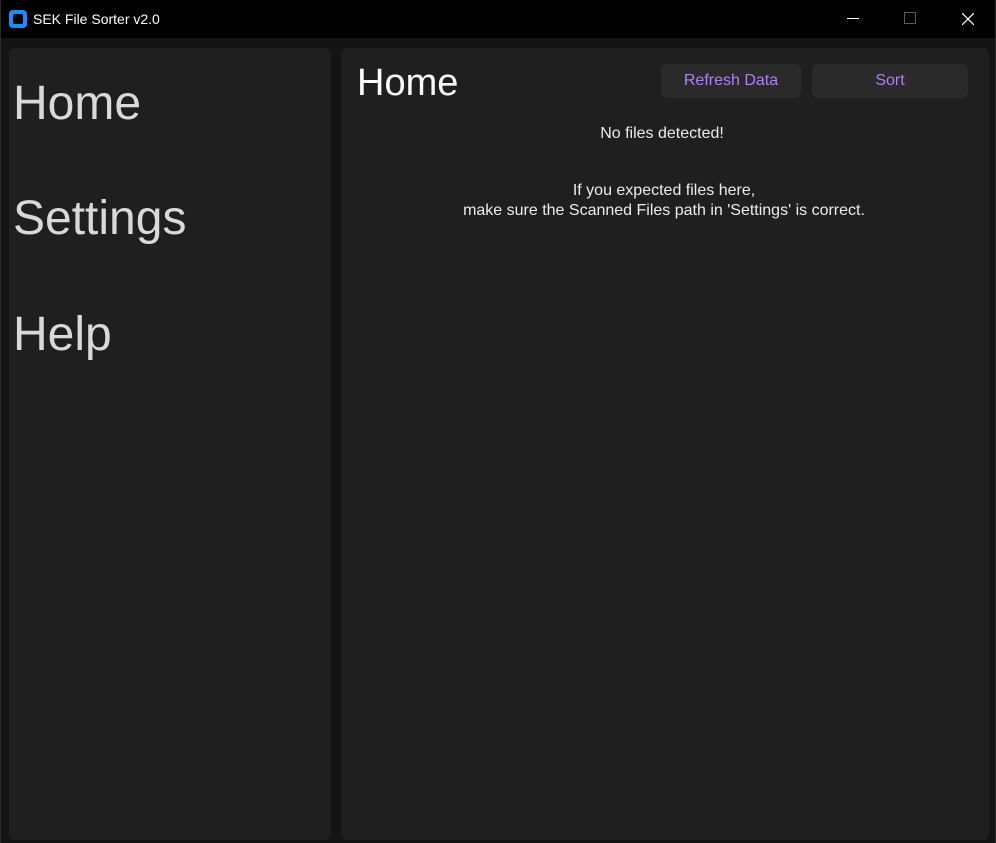 The image size is (996, 843). What do you see at coordinates (96, 19) in the screenshot?
I see `window-title: SEK File Sorter v2.0` at bounding box center [96, 19].